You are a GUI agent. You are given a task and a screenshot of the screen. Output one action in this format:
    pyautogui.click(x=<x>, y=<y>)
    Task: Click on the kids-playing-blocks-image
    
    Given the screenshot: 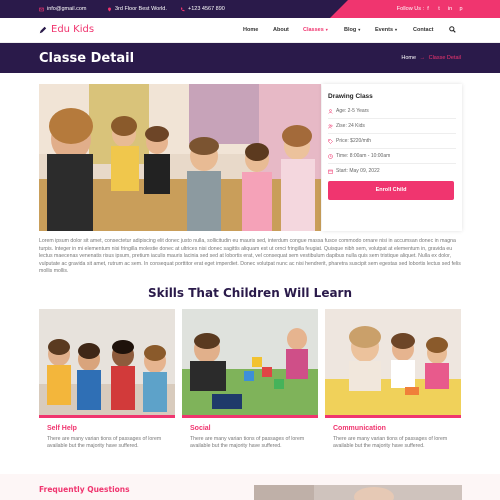 What is the action you would take?
    pyautogui.click(x=250, y=362)
    